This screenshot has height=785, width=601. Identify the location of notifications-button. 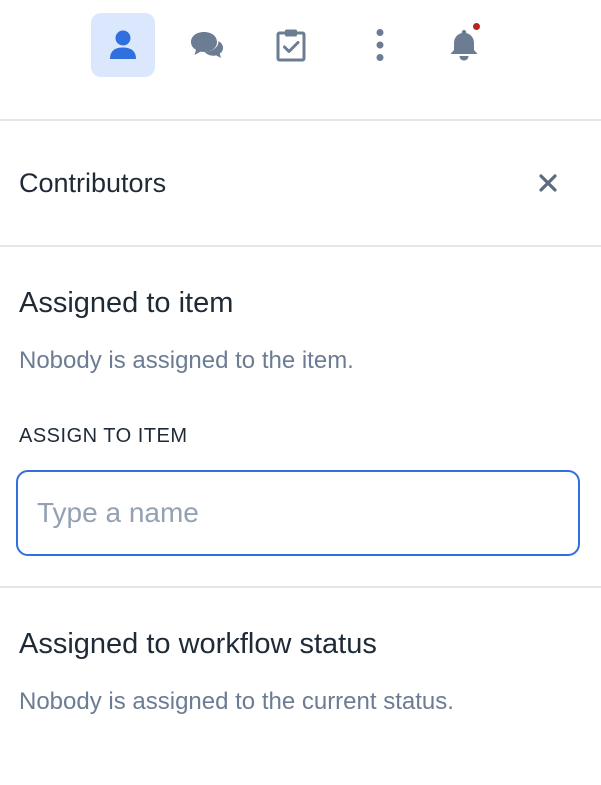
(464, 45).